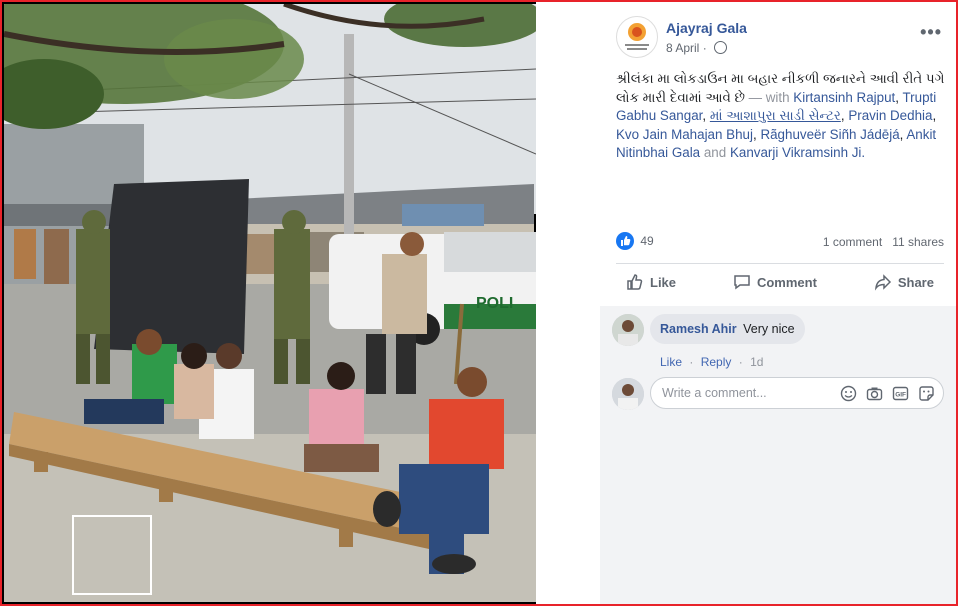 This screenshot has width=958, height=606. What do you see at coordinates (887, 393) in the screenshot?
I see `composer-icons: GIF` at bounding box center [887, 393].